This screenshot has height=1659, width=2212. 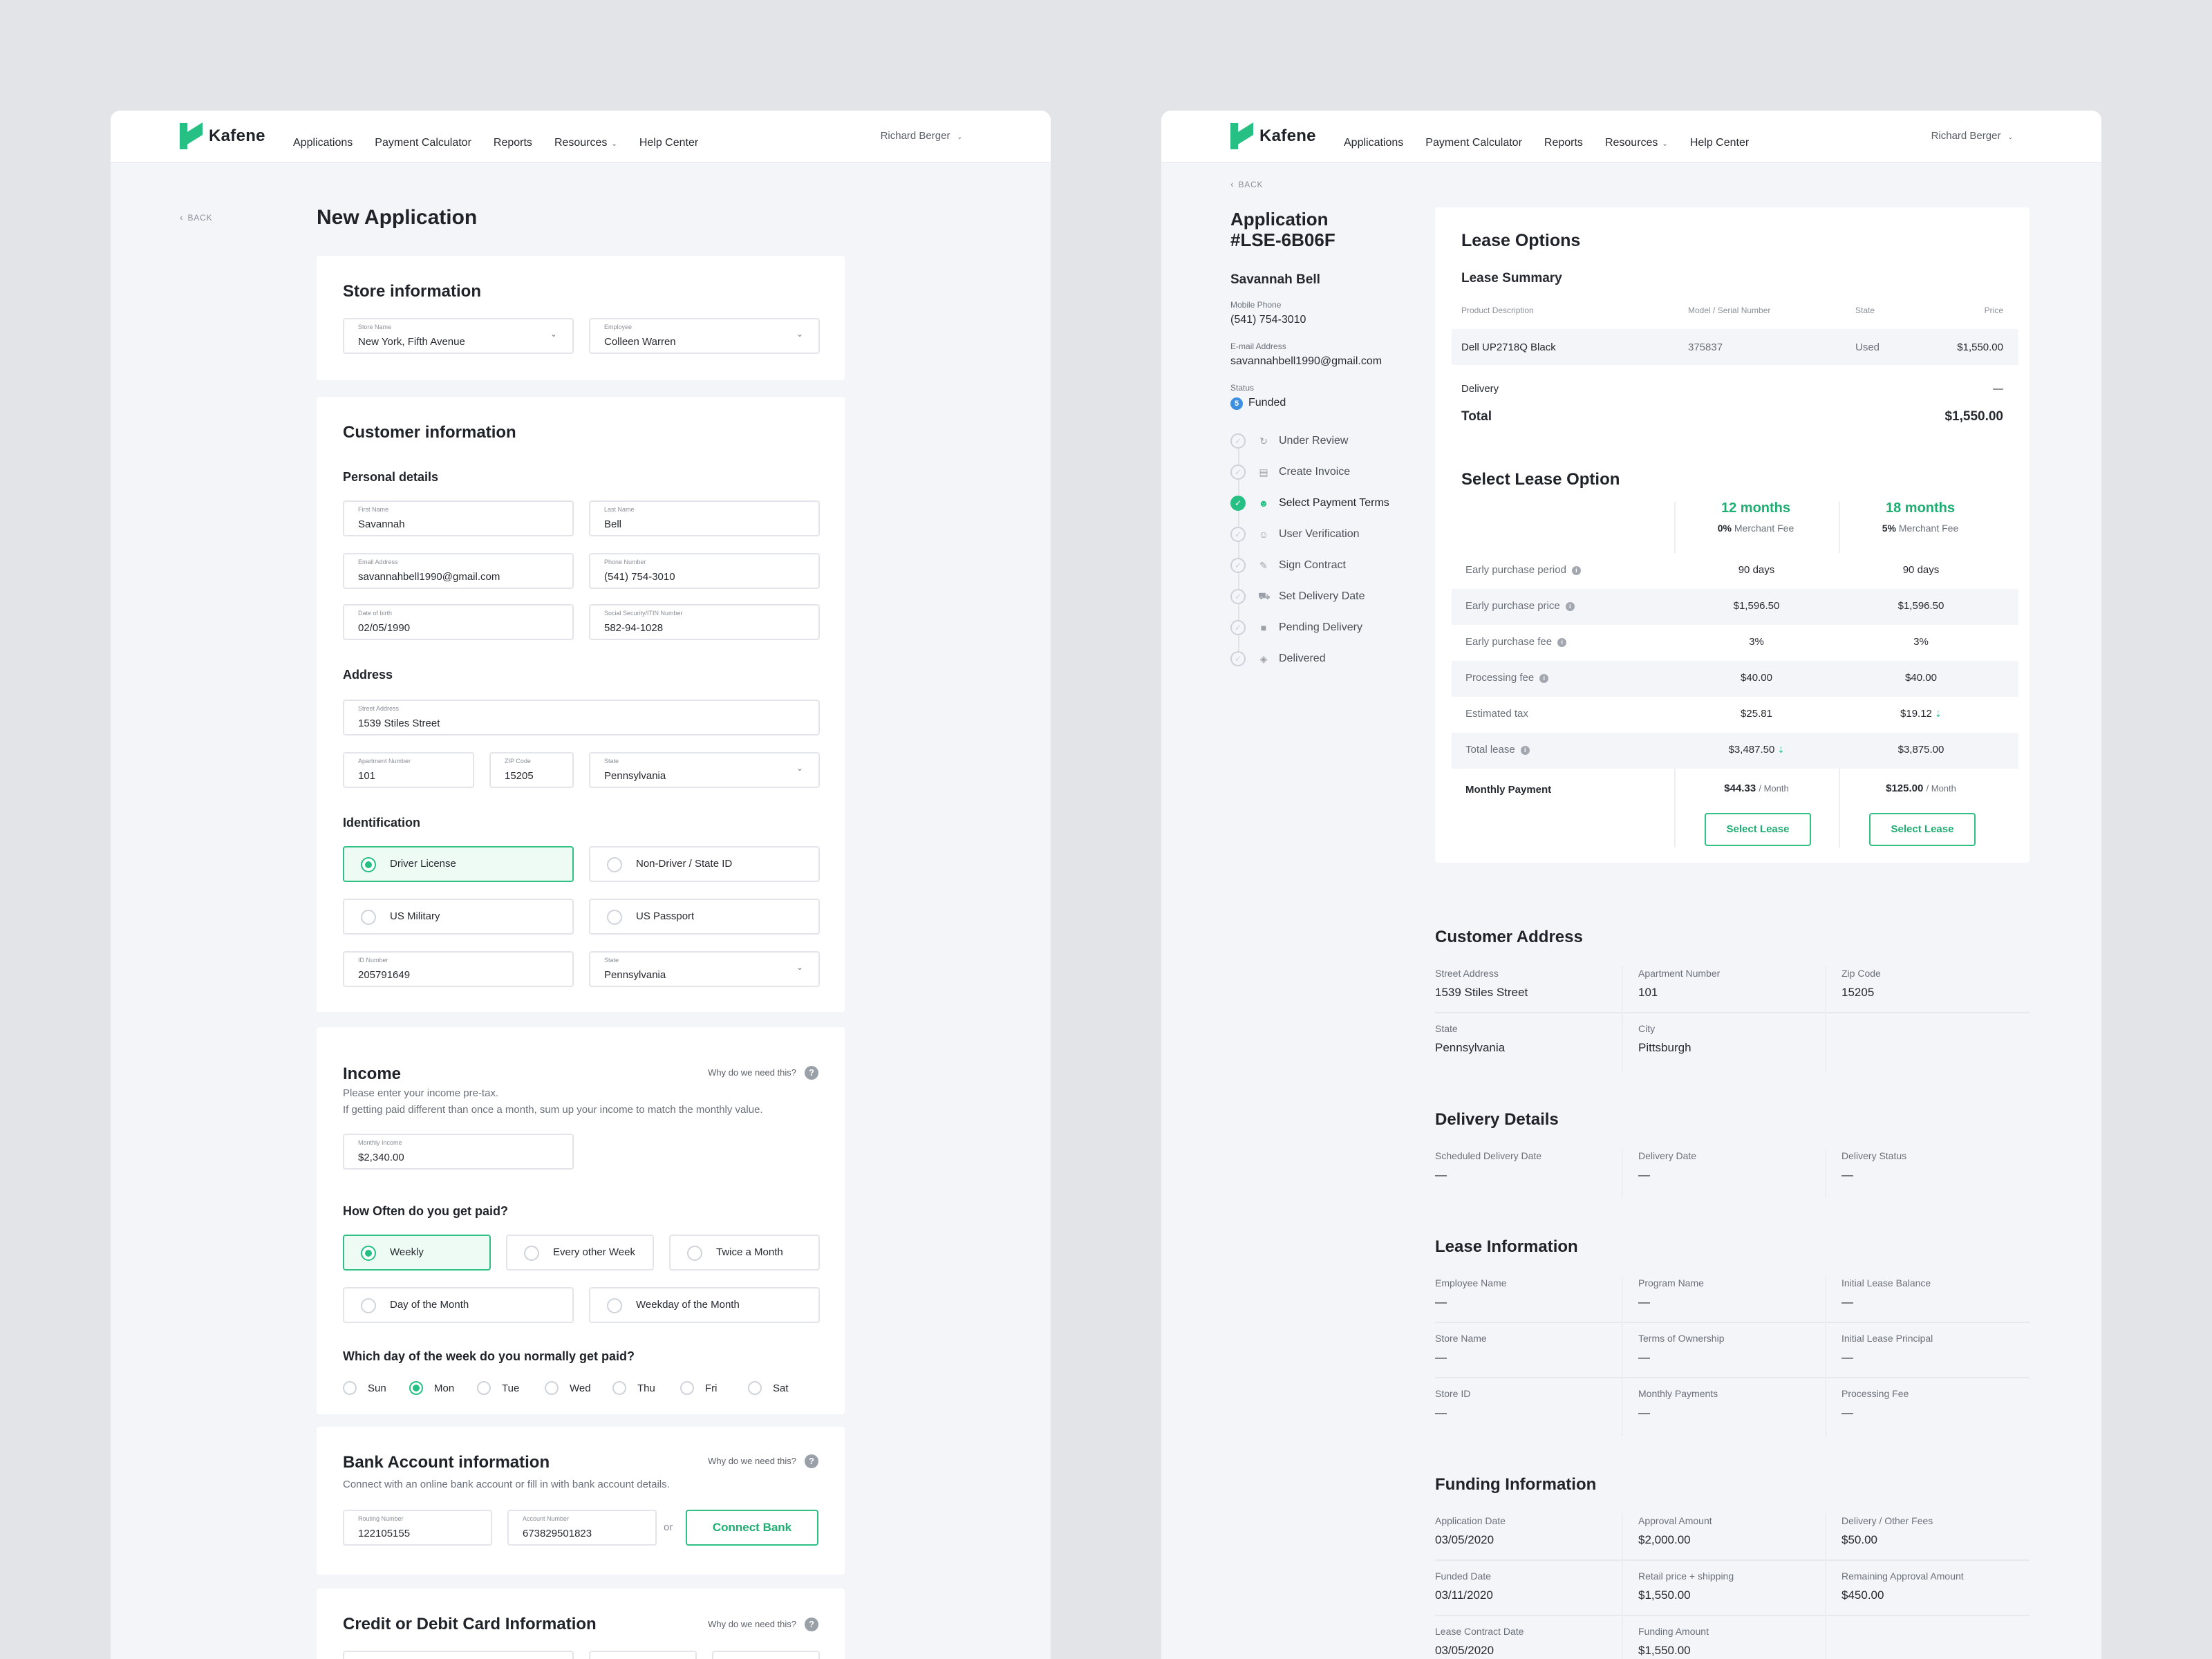 What do you see at coordinates (704, 571) in the screenshot?
I see `phone-field: Phone Number (541) 754-3010` at bounding box center [704, 571].